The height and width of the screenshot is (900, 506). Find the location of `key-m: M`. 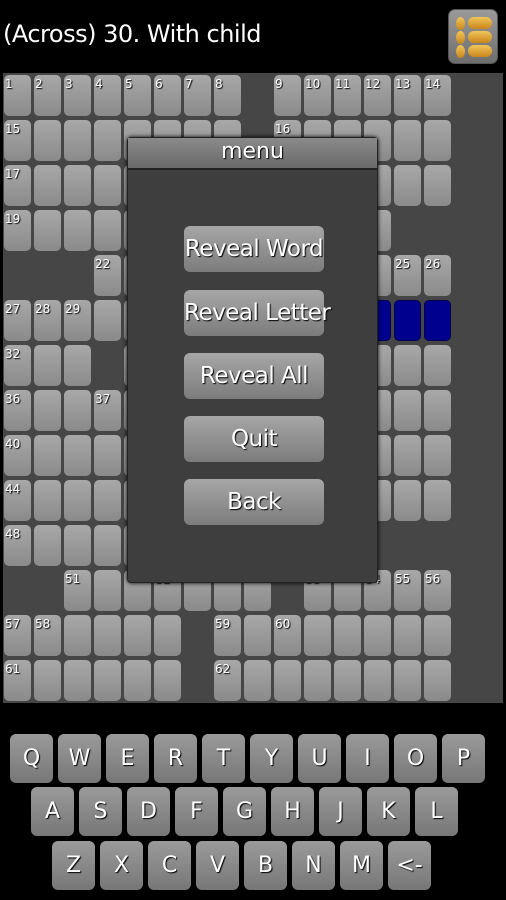

key-m: M is located at coordinates (361, 865).